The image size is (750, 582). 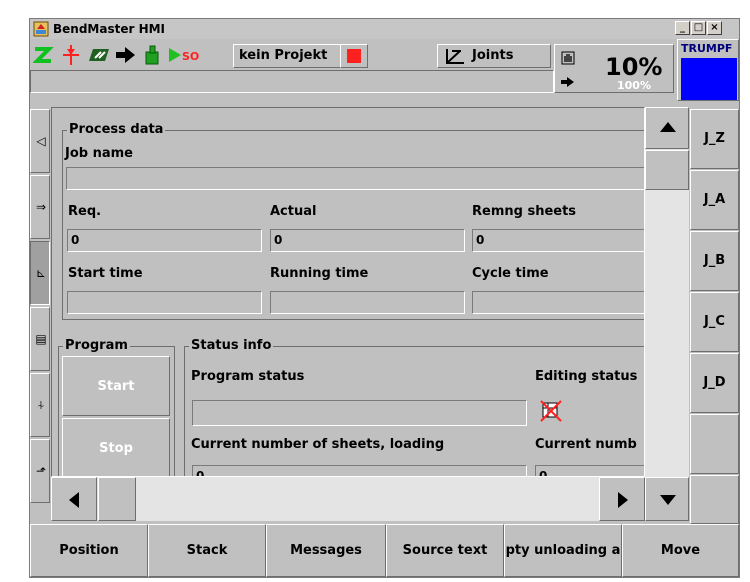 I want to click on current-numb-label: Current numb, so click(x=586, y=444).